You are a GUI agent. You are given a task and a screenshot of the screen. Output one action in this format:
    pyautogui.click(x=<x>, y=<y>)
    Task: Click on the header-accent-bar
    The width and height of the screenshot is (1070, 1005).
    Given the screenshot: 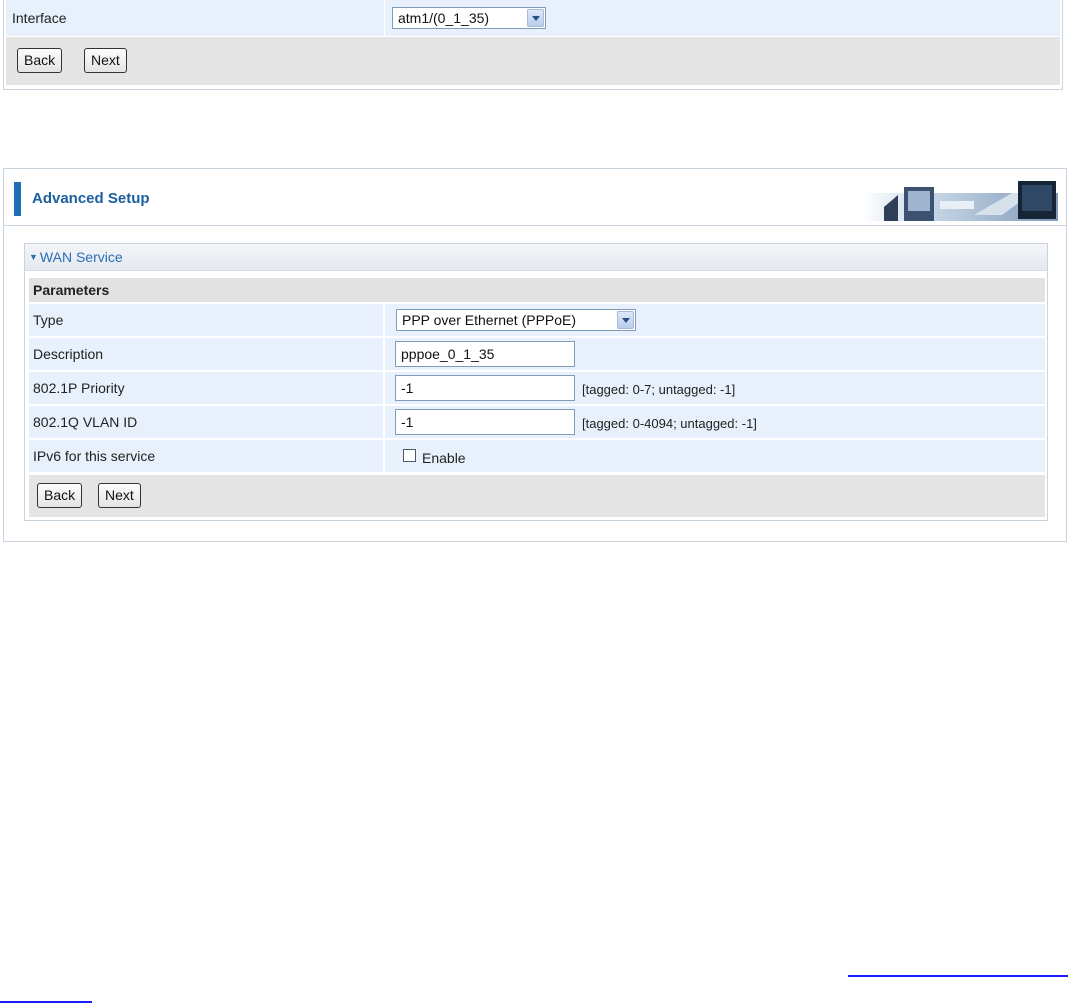 What is the action you would take?
    pyautogui.click(x=17, y=199)
    